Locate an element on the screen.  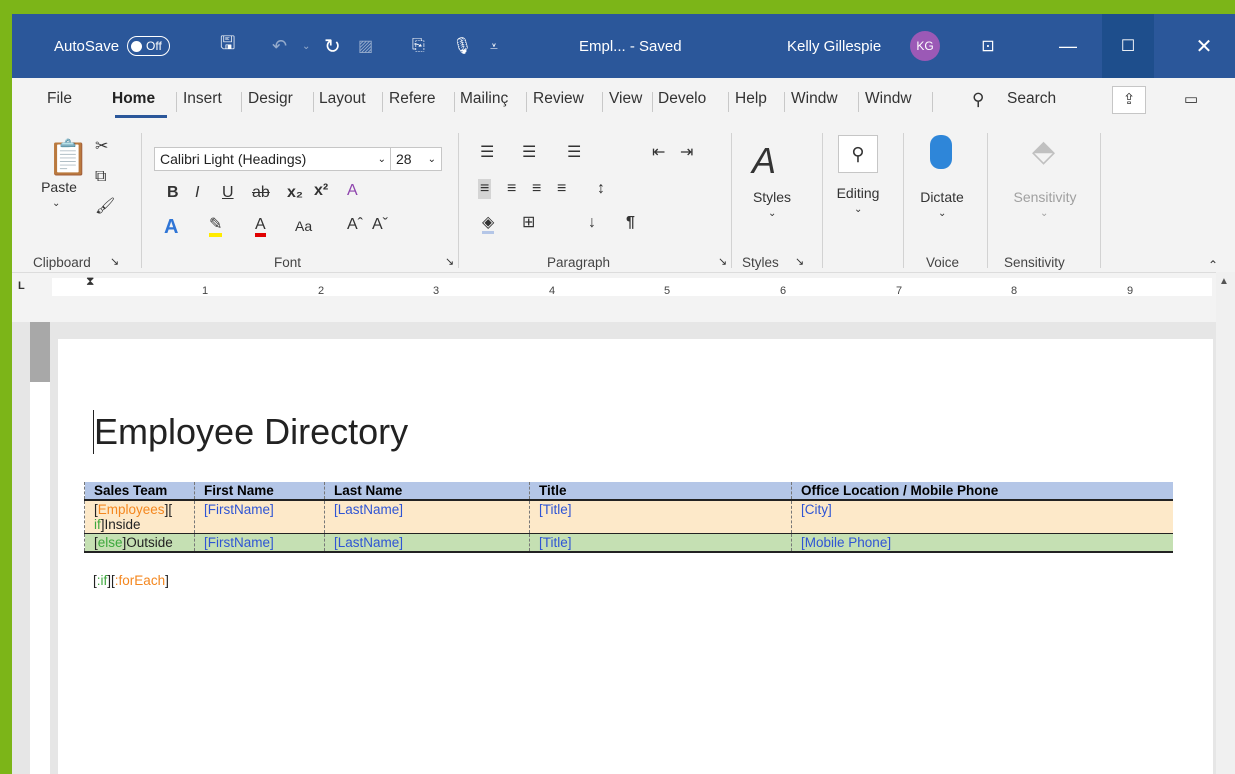
clear-formatting-icon: A is located at coordinates (352, 191).